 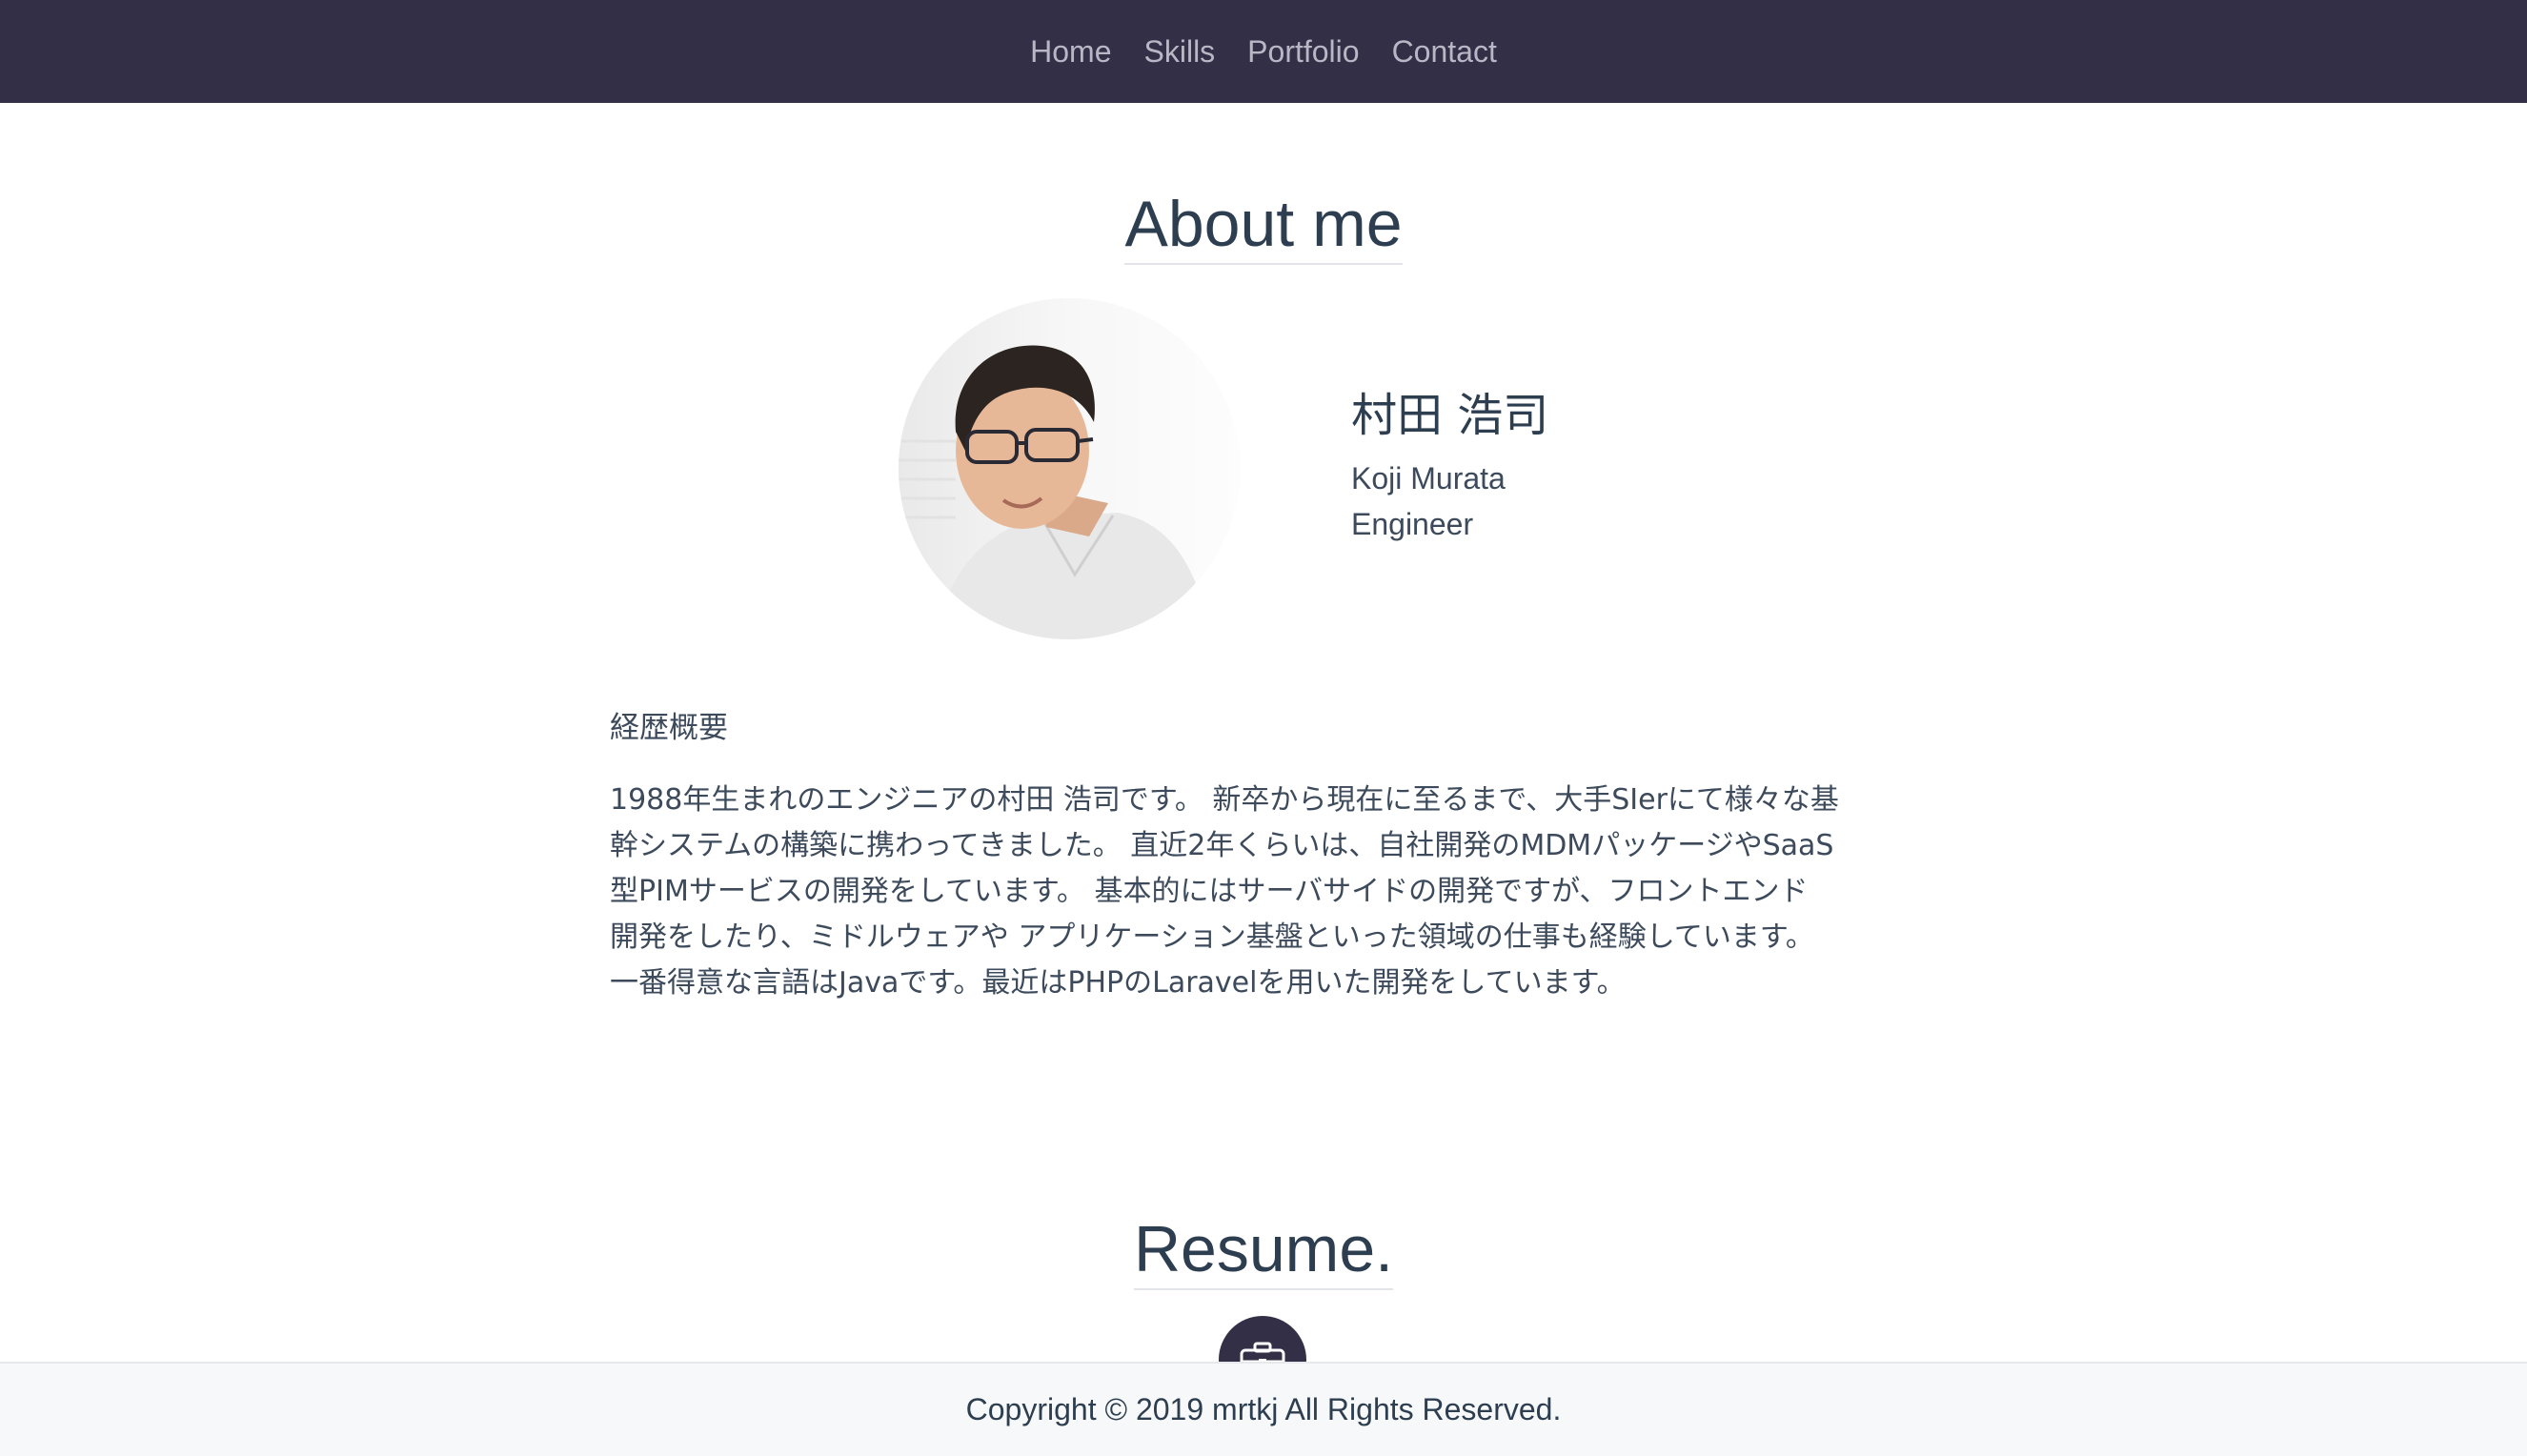 I want to click on nav-link-skills: Skills, so click(x=1180, y=52).